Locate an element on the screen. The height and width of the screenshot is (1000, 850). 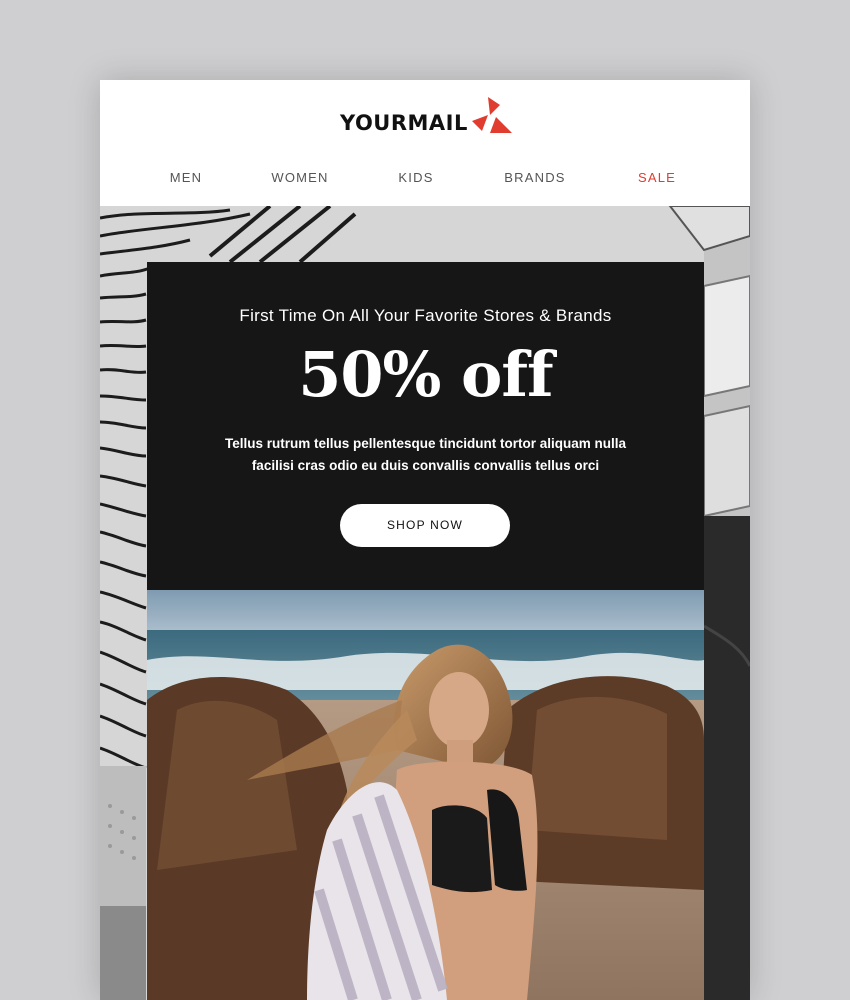
email-header: YOURMAIL MEN WOMEN KIDS BRANDS SALE is located at coordinates (425, 143).